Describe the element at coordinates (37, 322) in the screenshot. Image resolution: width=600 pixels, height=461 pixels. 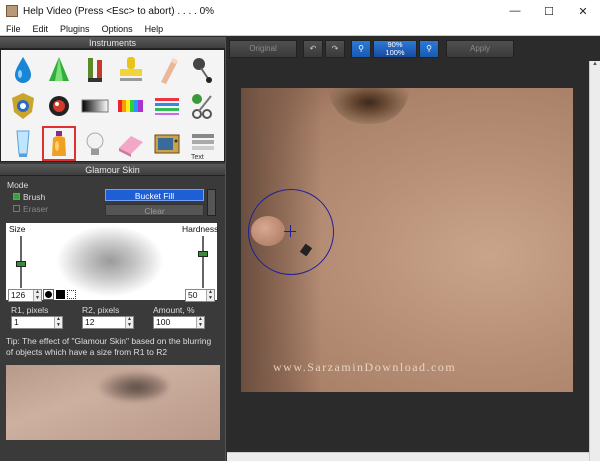
I see `r1-stepper: 1 ▲ ▼` at that location.